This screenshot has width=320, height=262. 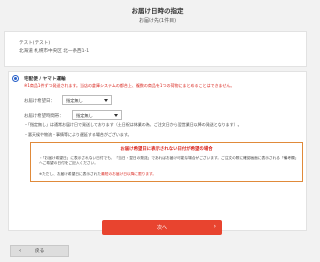 What do you see at coordinates (20, 251) in the screenshot?
I see `chevron-left-icon: ‹` at bounding box center [20, 251].